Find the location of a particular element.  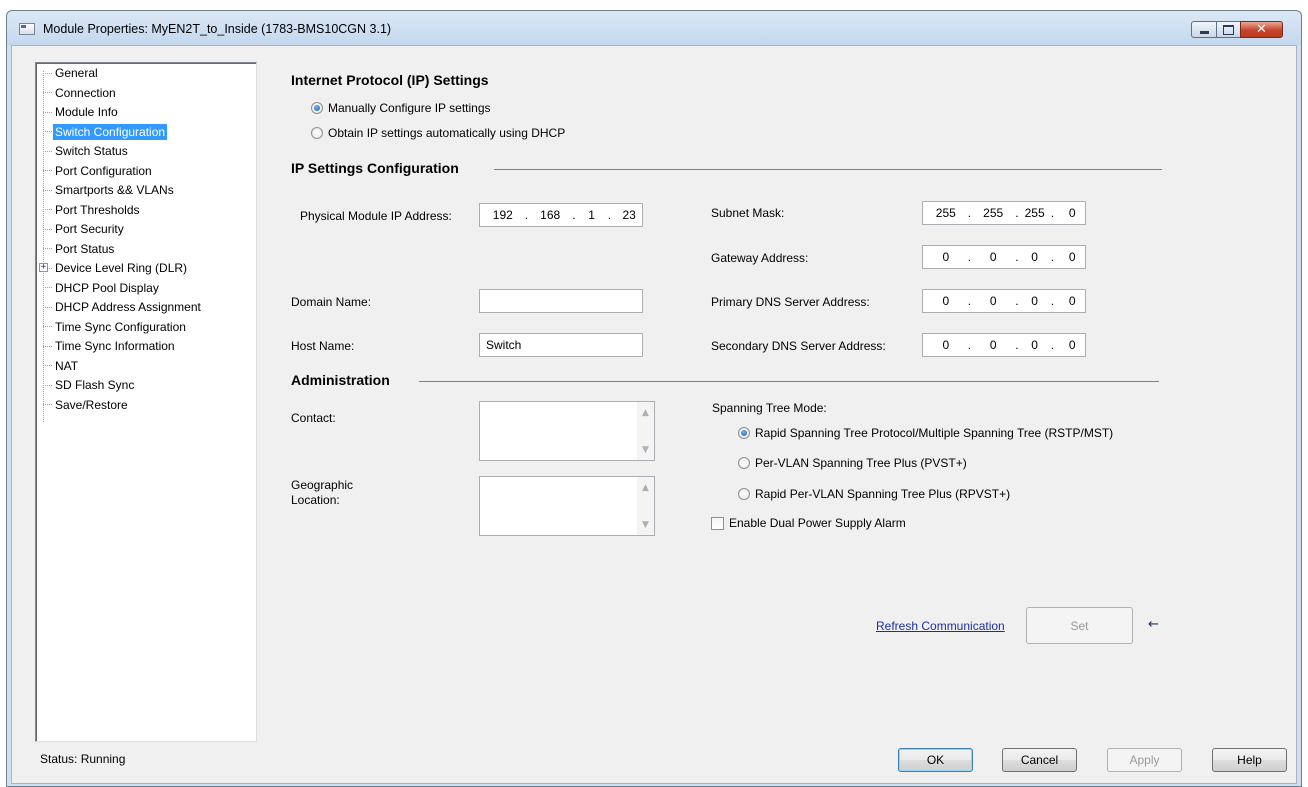

tree-item-module-info: Module Info is located at coordinates (81, 112).